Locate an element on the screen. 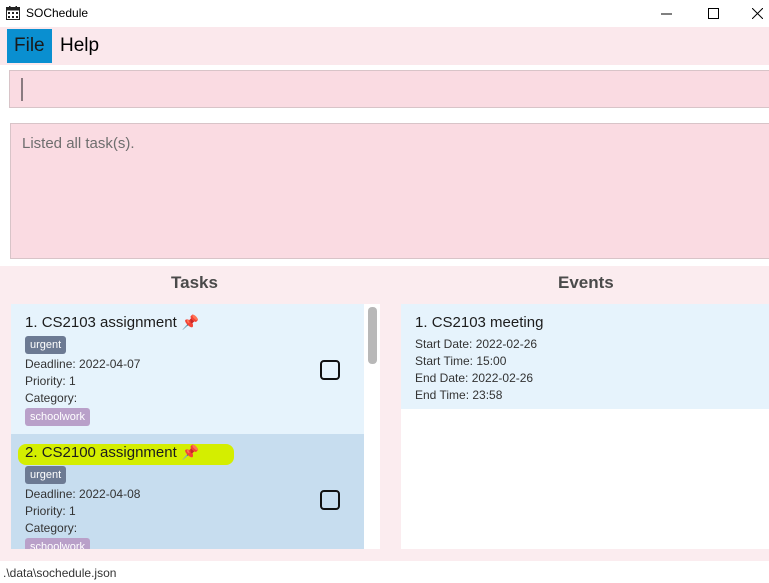 Image resolution: width=769 pixels, height=583 pixels. events-header: Events is located at coordinates (586, 282).